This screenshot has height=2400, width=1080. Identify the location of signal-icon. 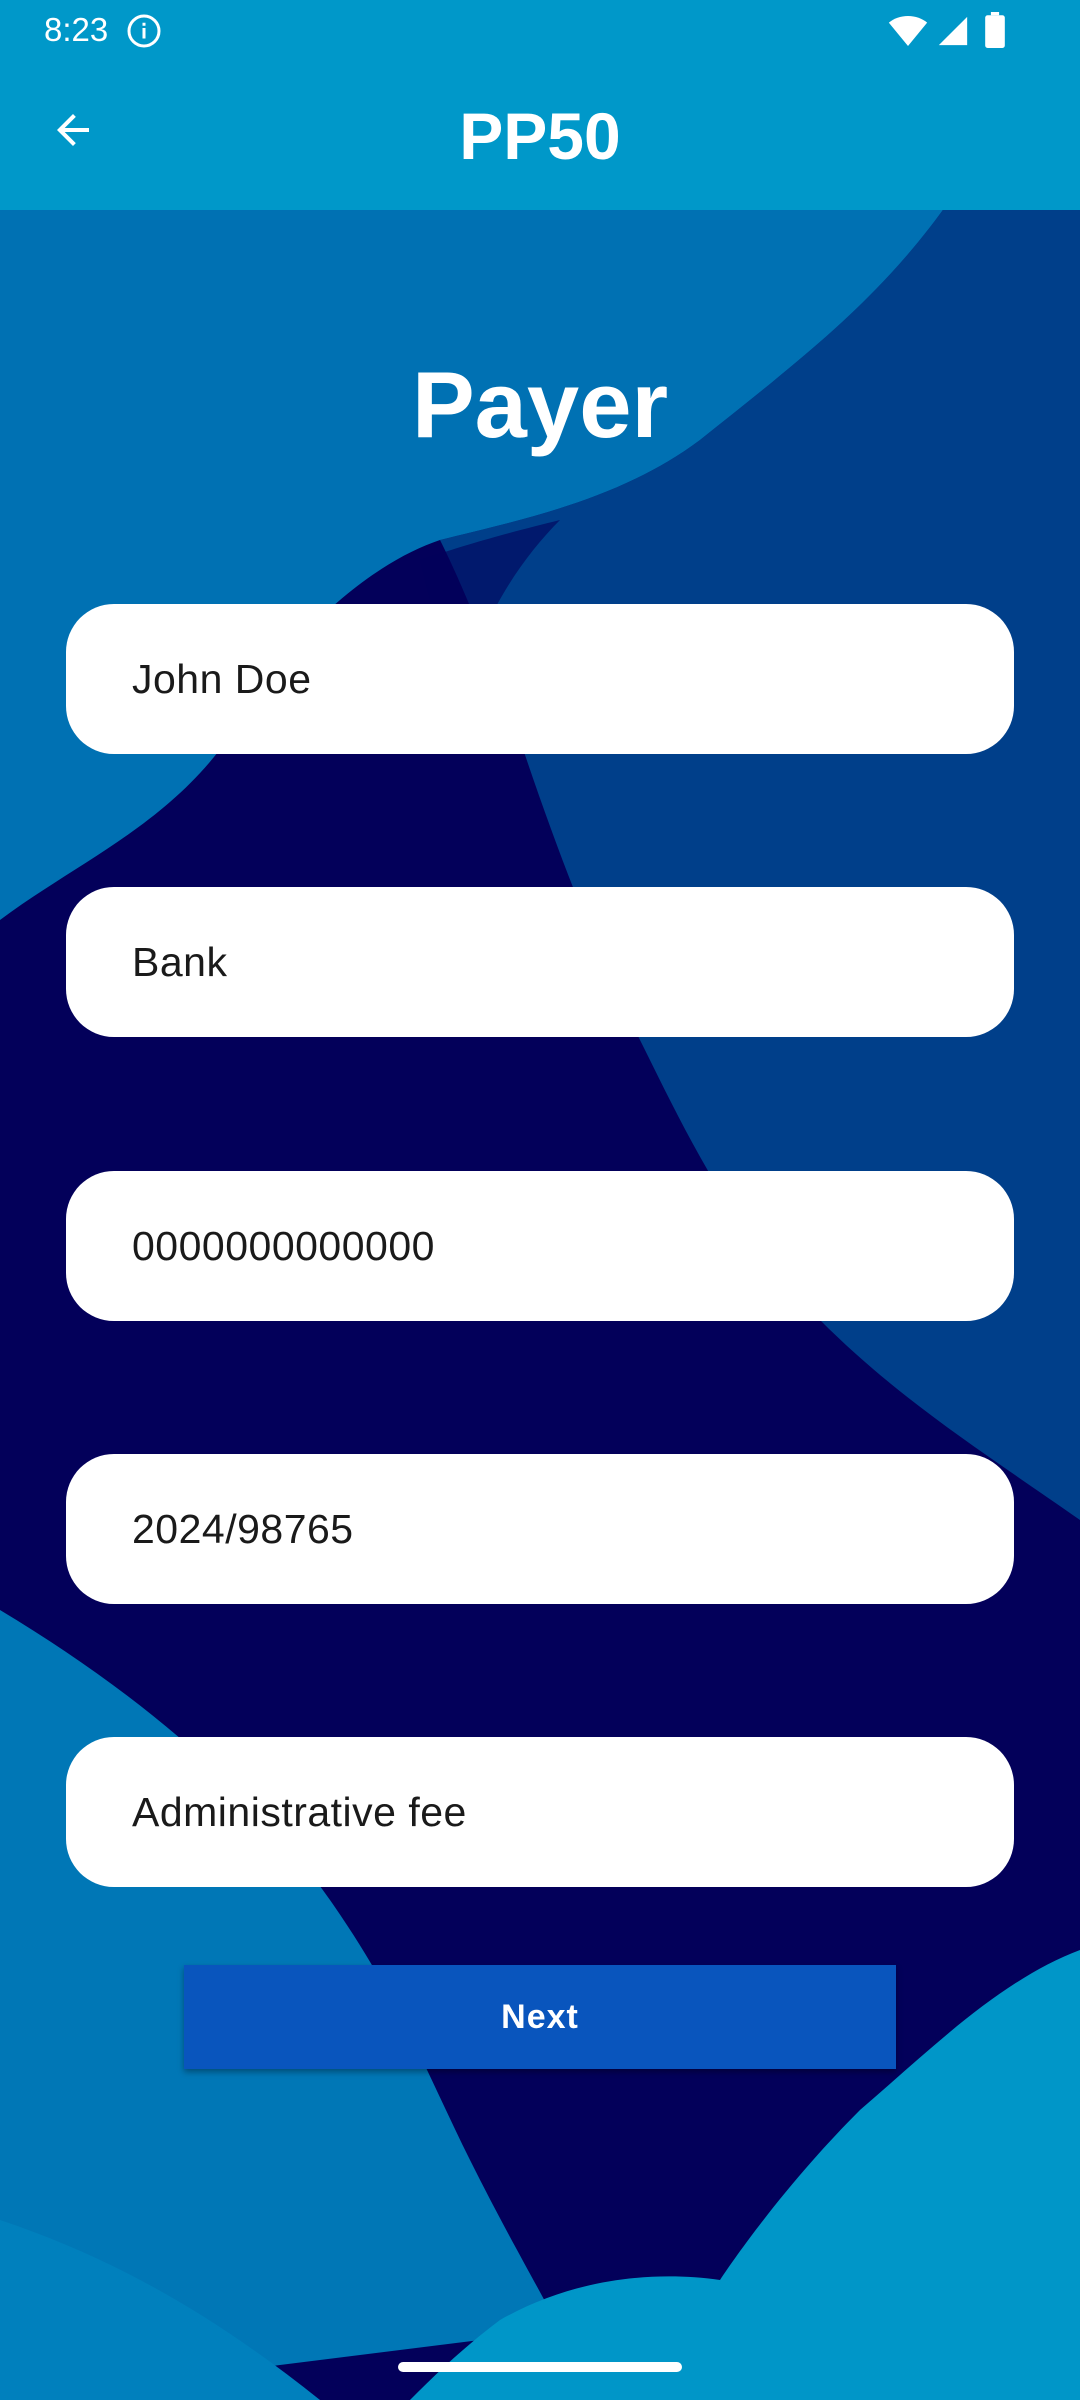
(953, 31).